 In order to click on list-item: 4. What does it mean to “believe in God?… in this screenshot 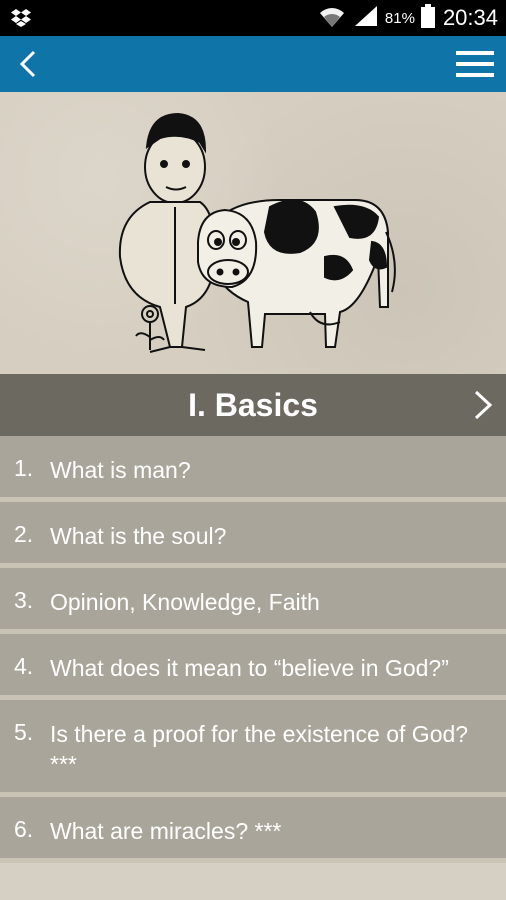, I will do `click(253, 667)`.